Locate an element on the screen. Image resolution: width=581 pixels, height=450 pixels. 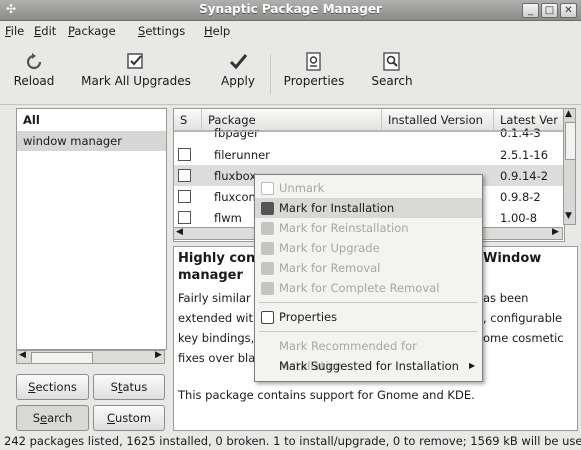
table-row: filerunner 2.5.1-16 is located at coordinates (369, 154).